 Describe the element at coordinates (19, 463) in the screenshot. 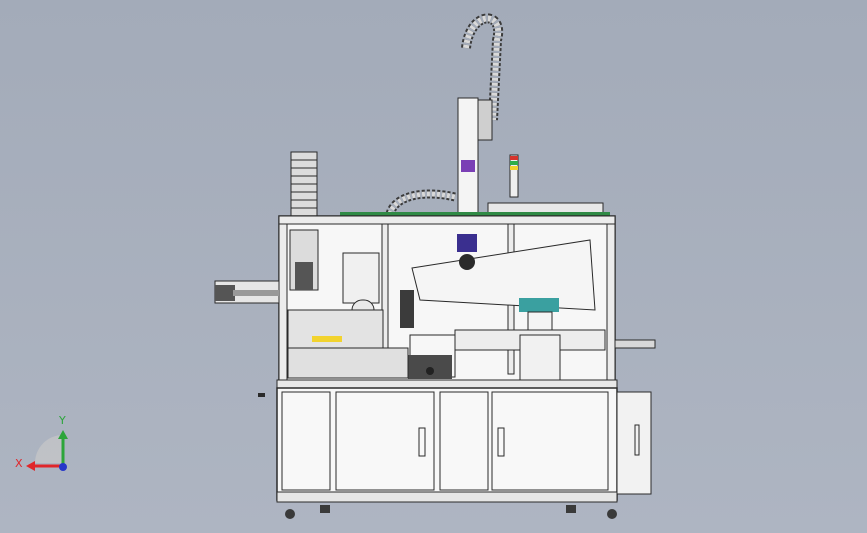

I see `x-axis-label: X` at that location.